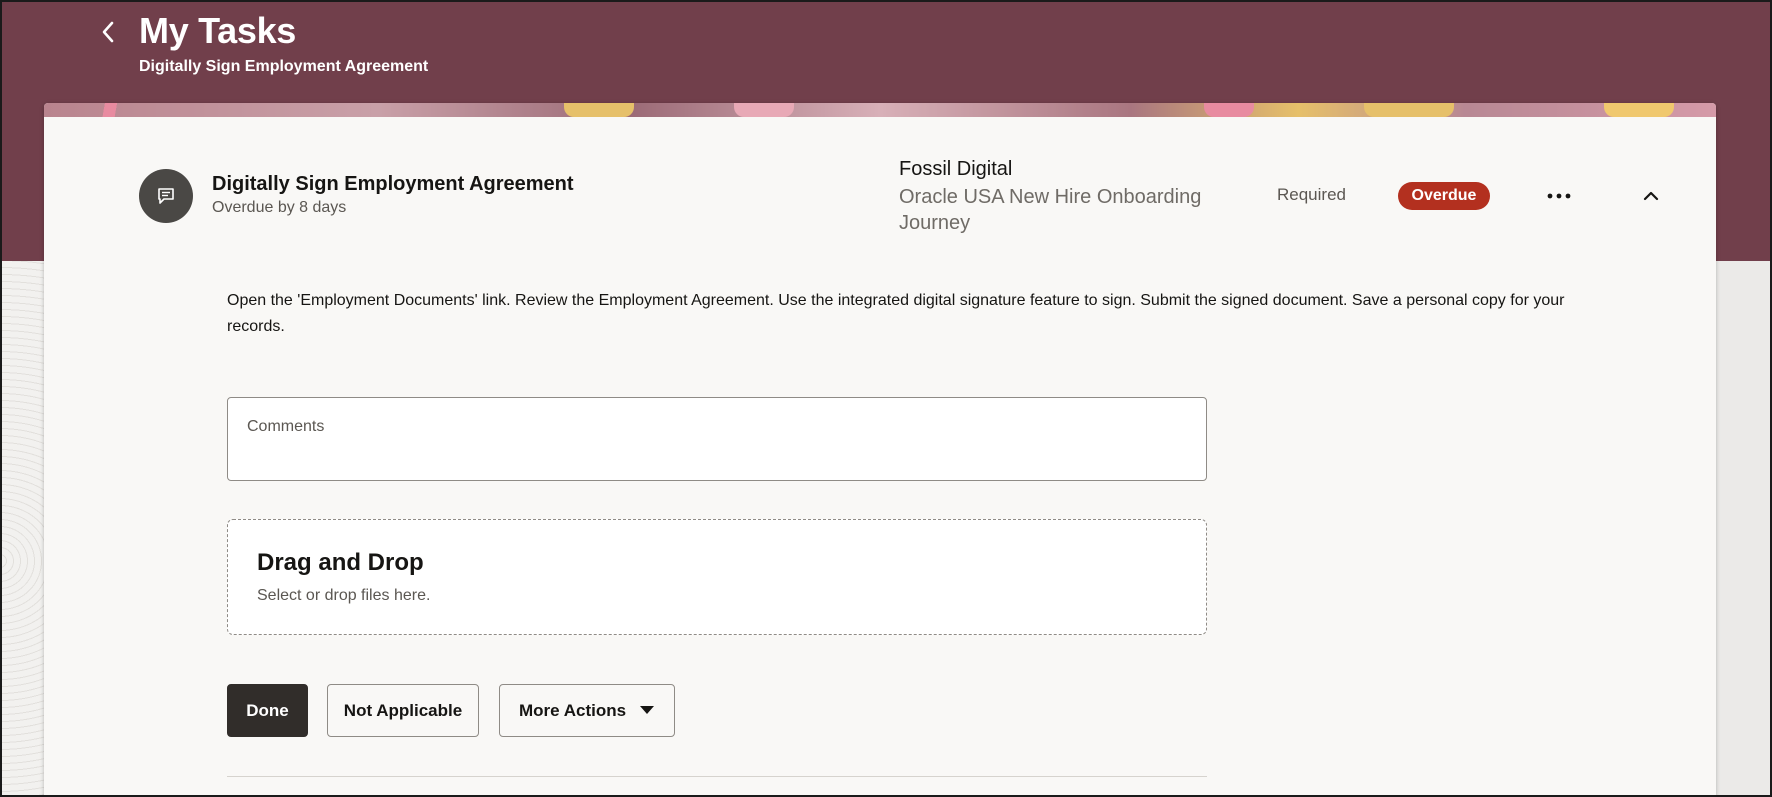  I want to click on dropzone-title: Drag and Drop, so click(340, 562).